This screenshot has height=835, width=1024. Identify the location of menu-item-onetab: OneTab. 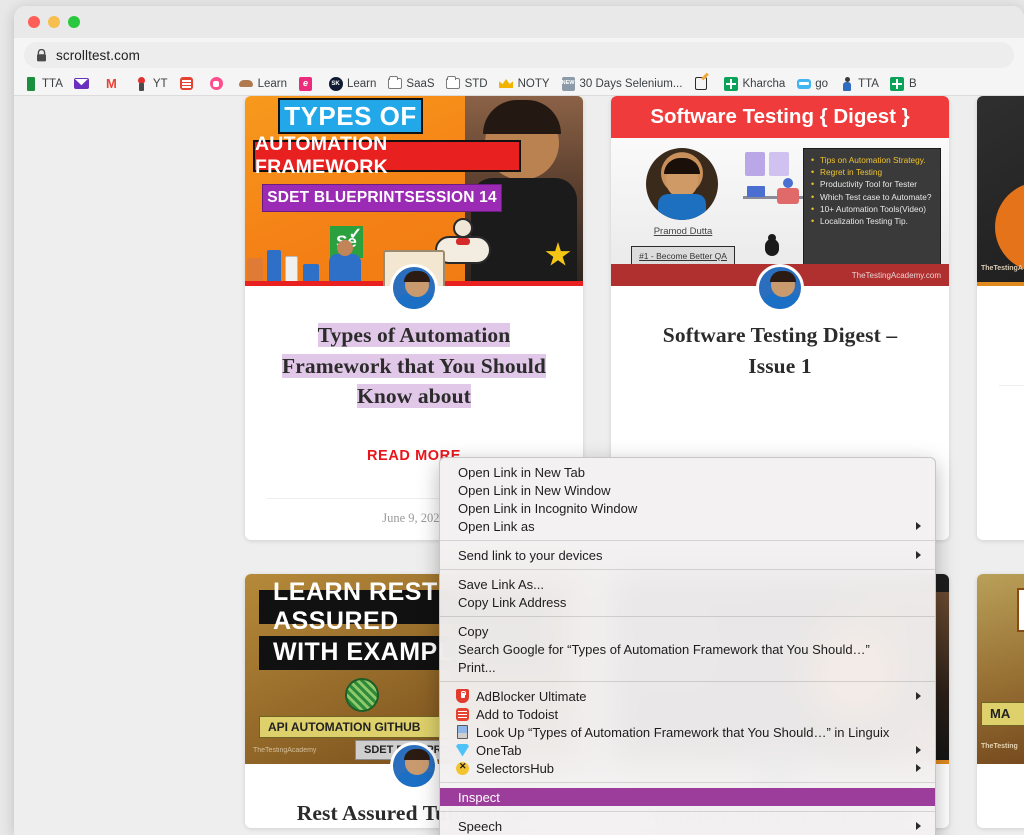
(687, 750).